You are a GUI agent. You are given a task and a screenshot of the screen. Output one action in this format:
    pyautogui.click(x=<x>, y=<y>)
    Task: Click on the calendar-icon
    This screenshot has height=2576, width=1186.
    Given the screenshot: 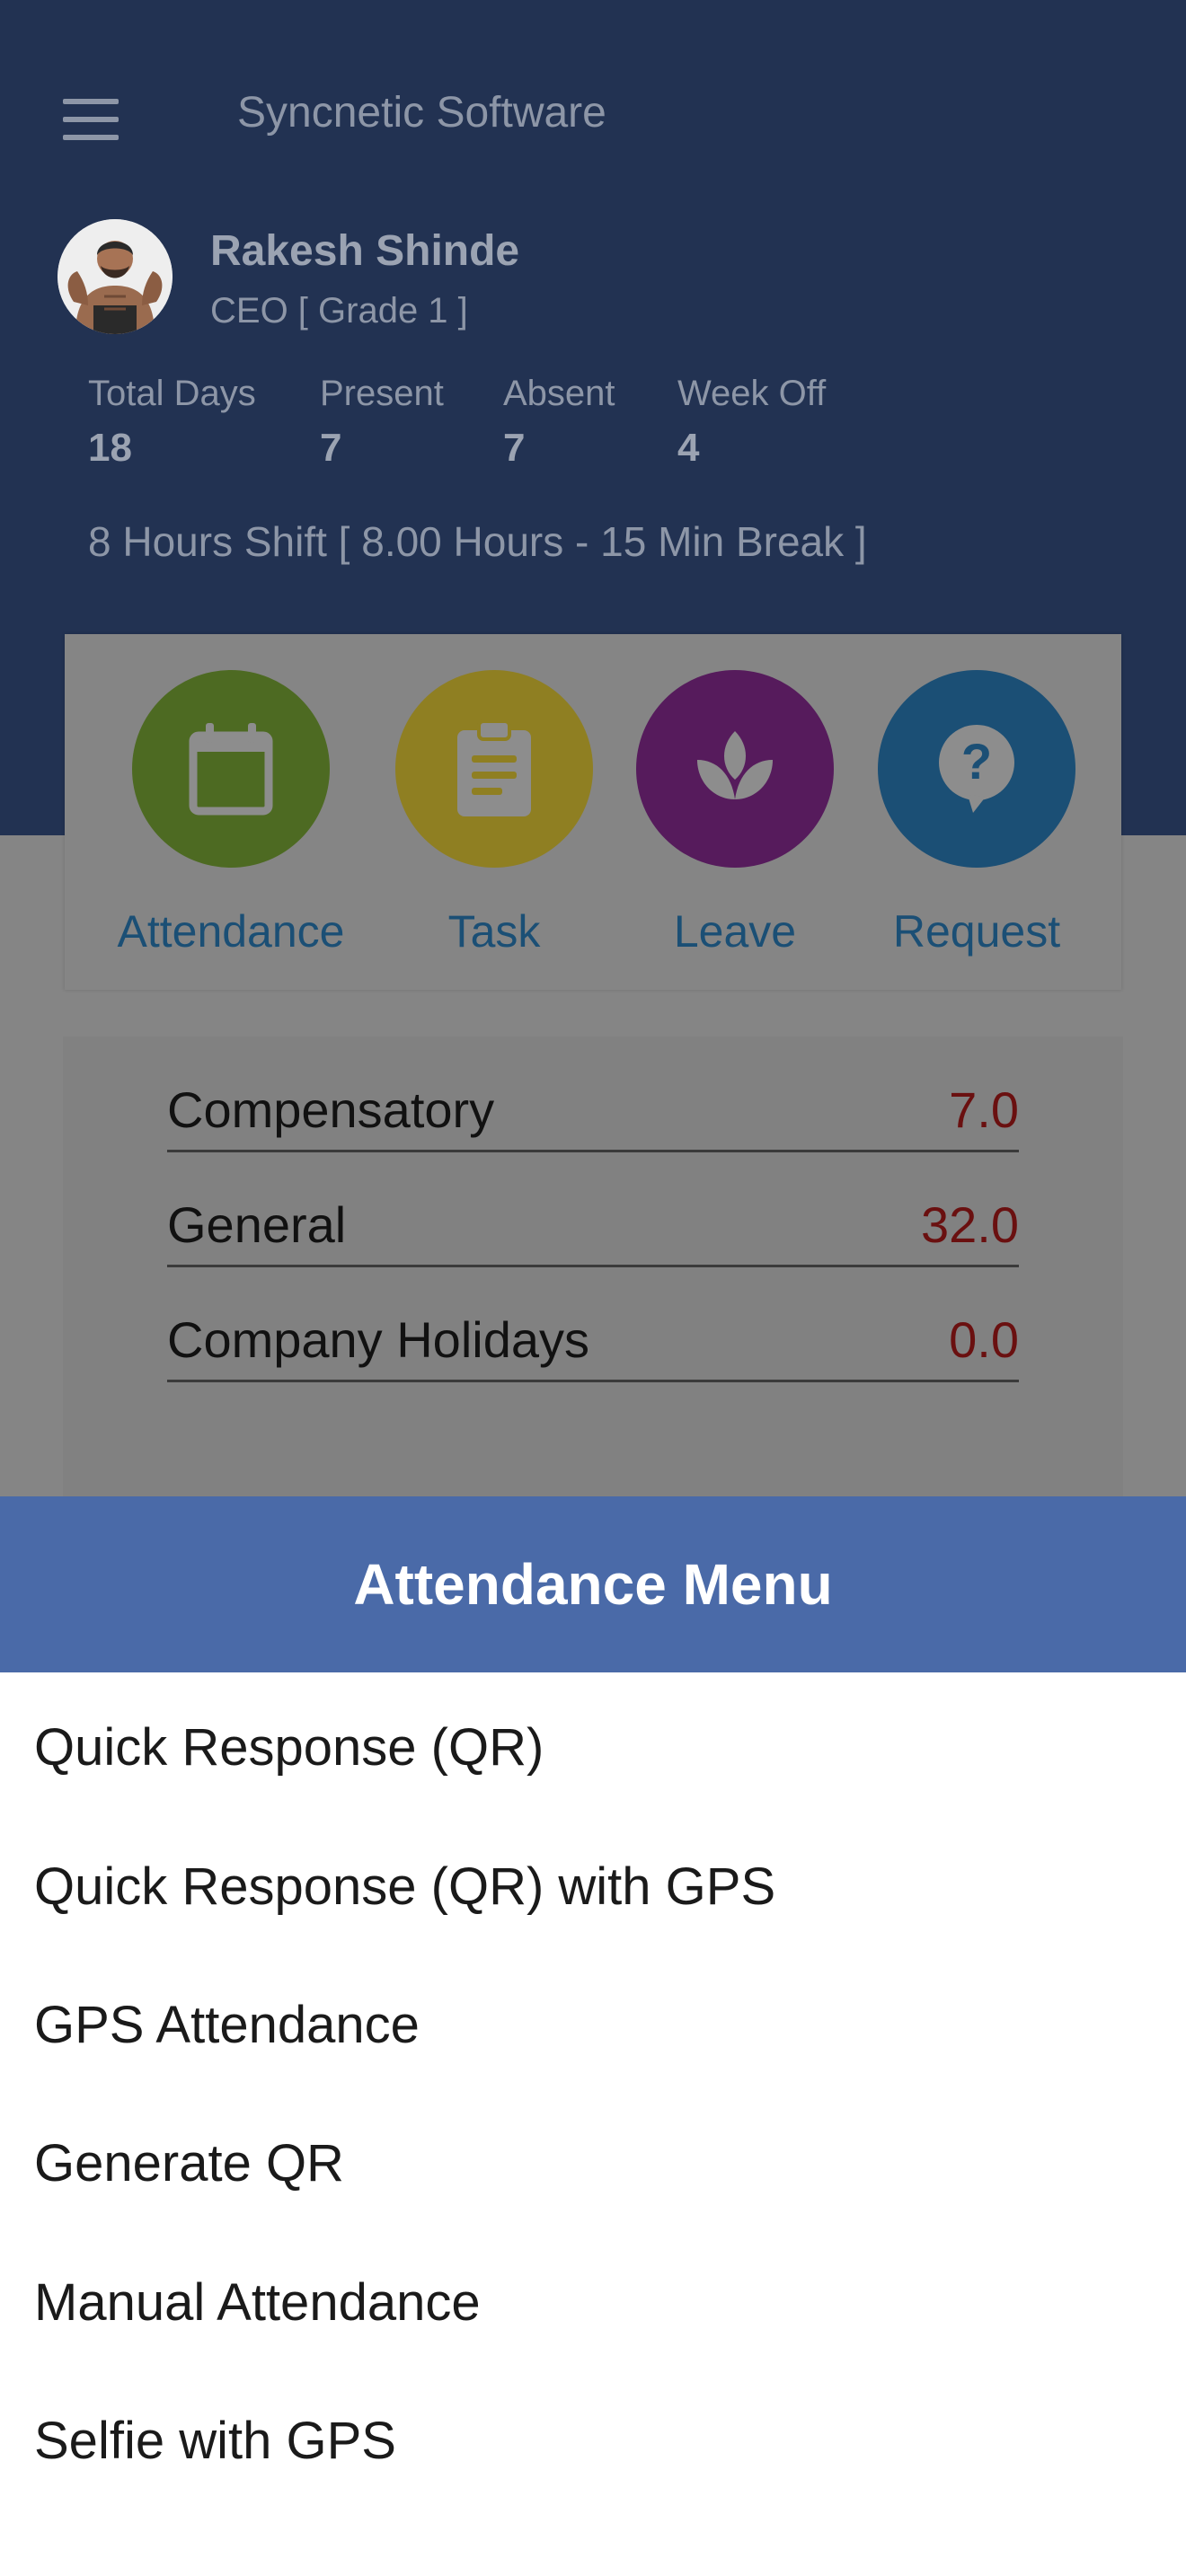 What is the action you would take?
    pyautogui.click(x=231, y=769)
    